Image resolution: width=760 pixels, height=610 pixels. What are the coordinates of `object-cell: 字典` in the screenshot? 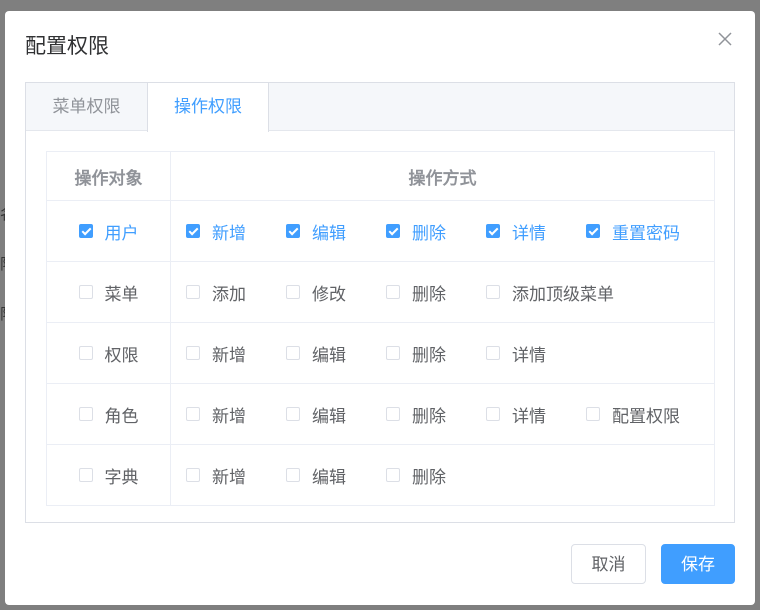 It's located at (108, 475).